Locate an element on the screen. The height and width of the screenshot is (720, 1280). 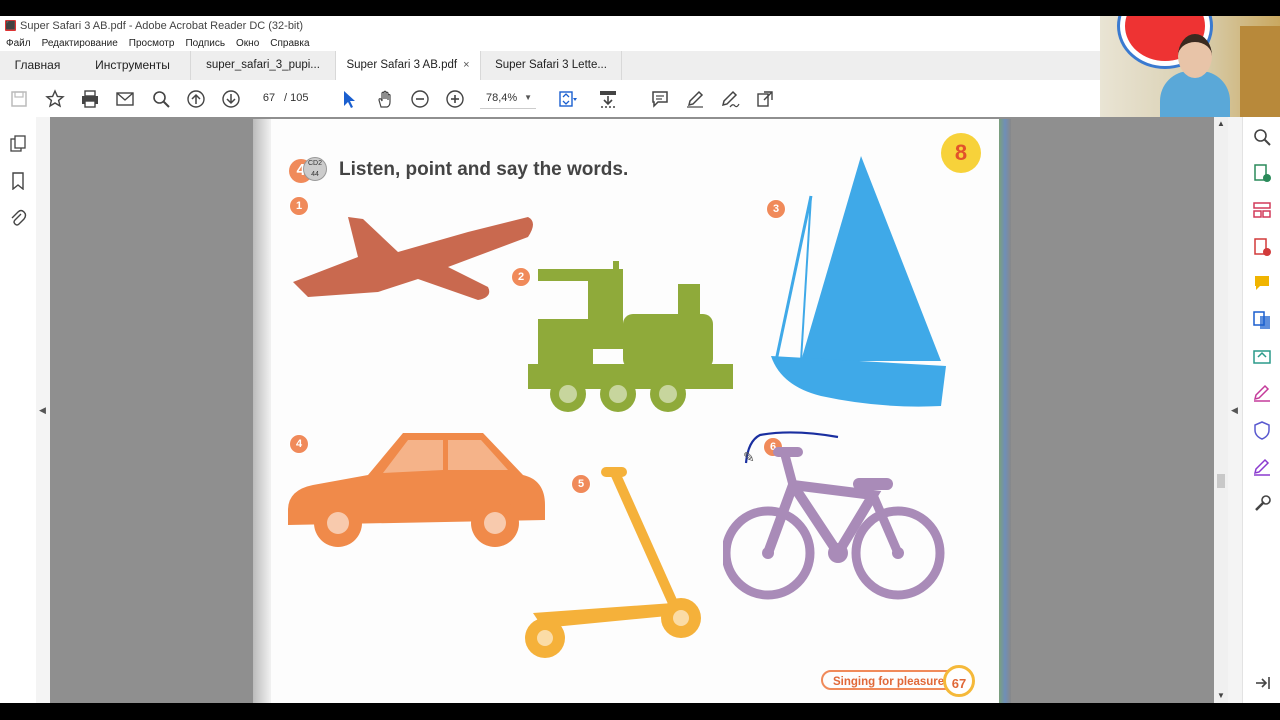
tab-doc-label: Super Safari 3 AB.pdf is located at coordinates (402, 65).